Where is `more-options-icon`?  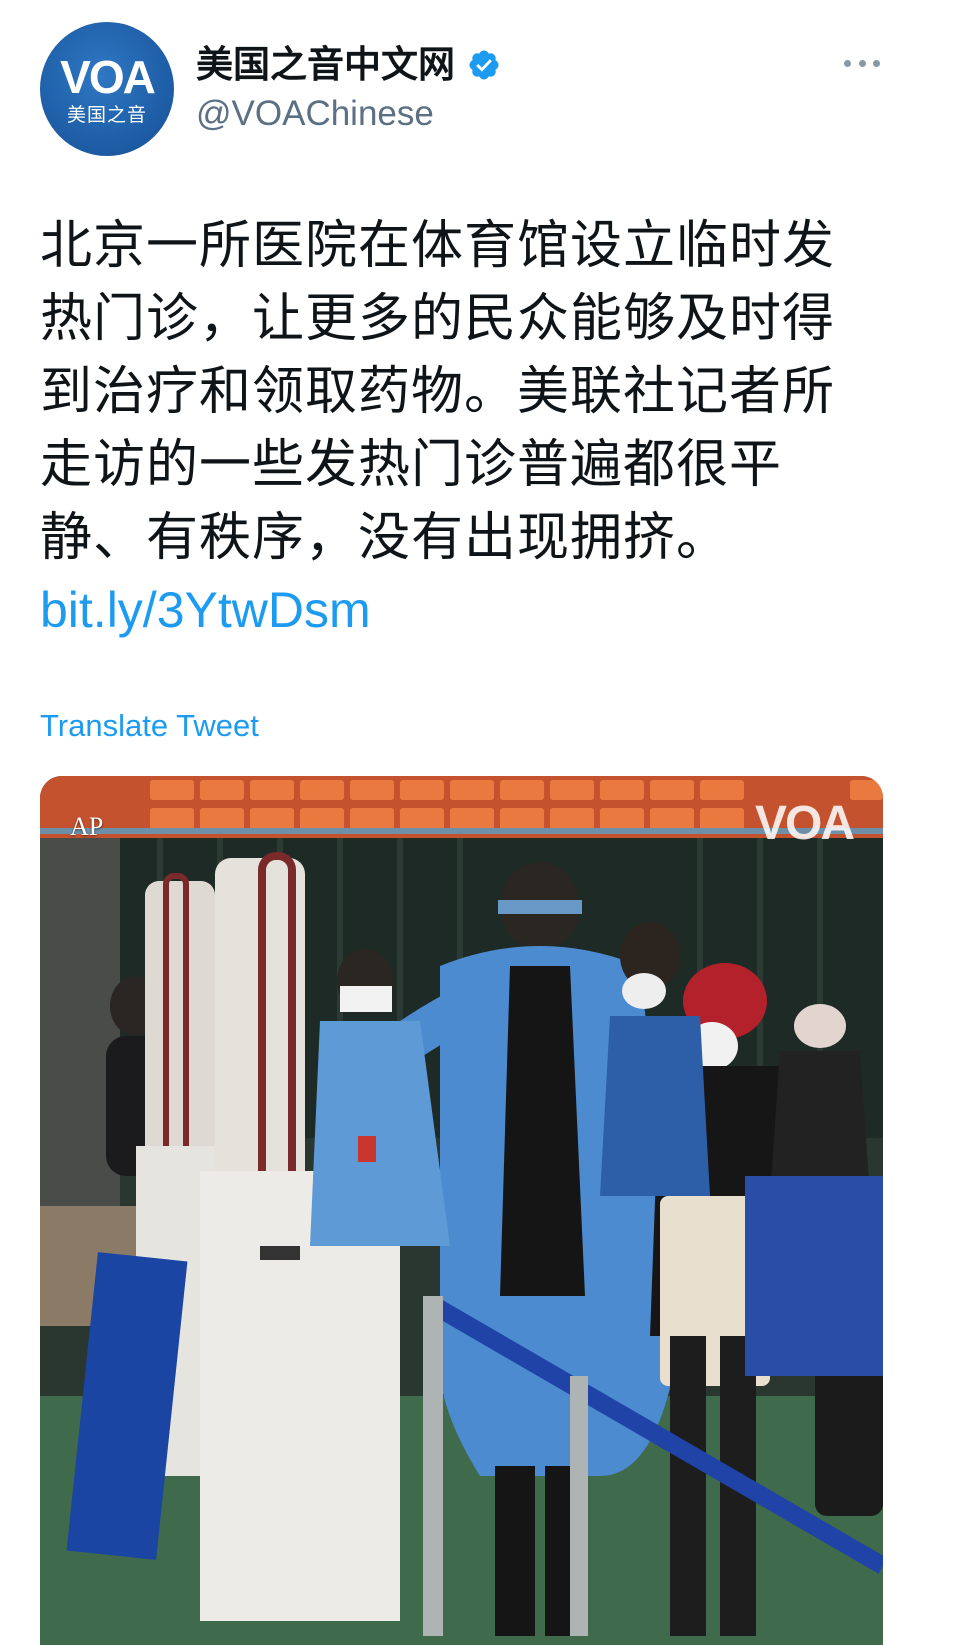 more-options-icon is located at coordinates (847, 63).